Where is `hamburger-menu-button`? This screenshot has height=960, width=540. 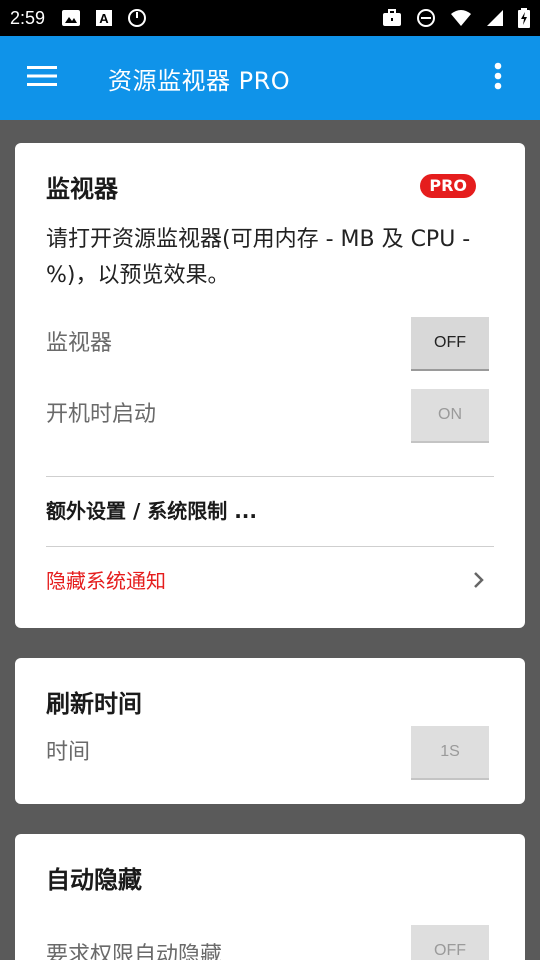 hamburger-menu-button is located at coordinates (42, 78).